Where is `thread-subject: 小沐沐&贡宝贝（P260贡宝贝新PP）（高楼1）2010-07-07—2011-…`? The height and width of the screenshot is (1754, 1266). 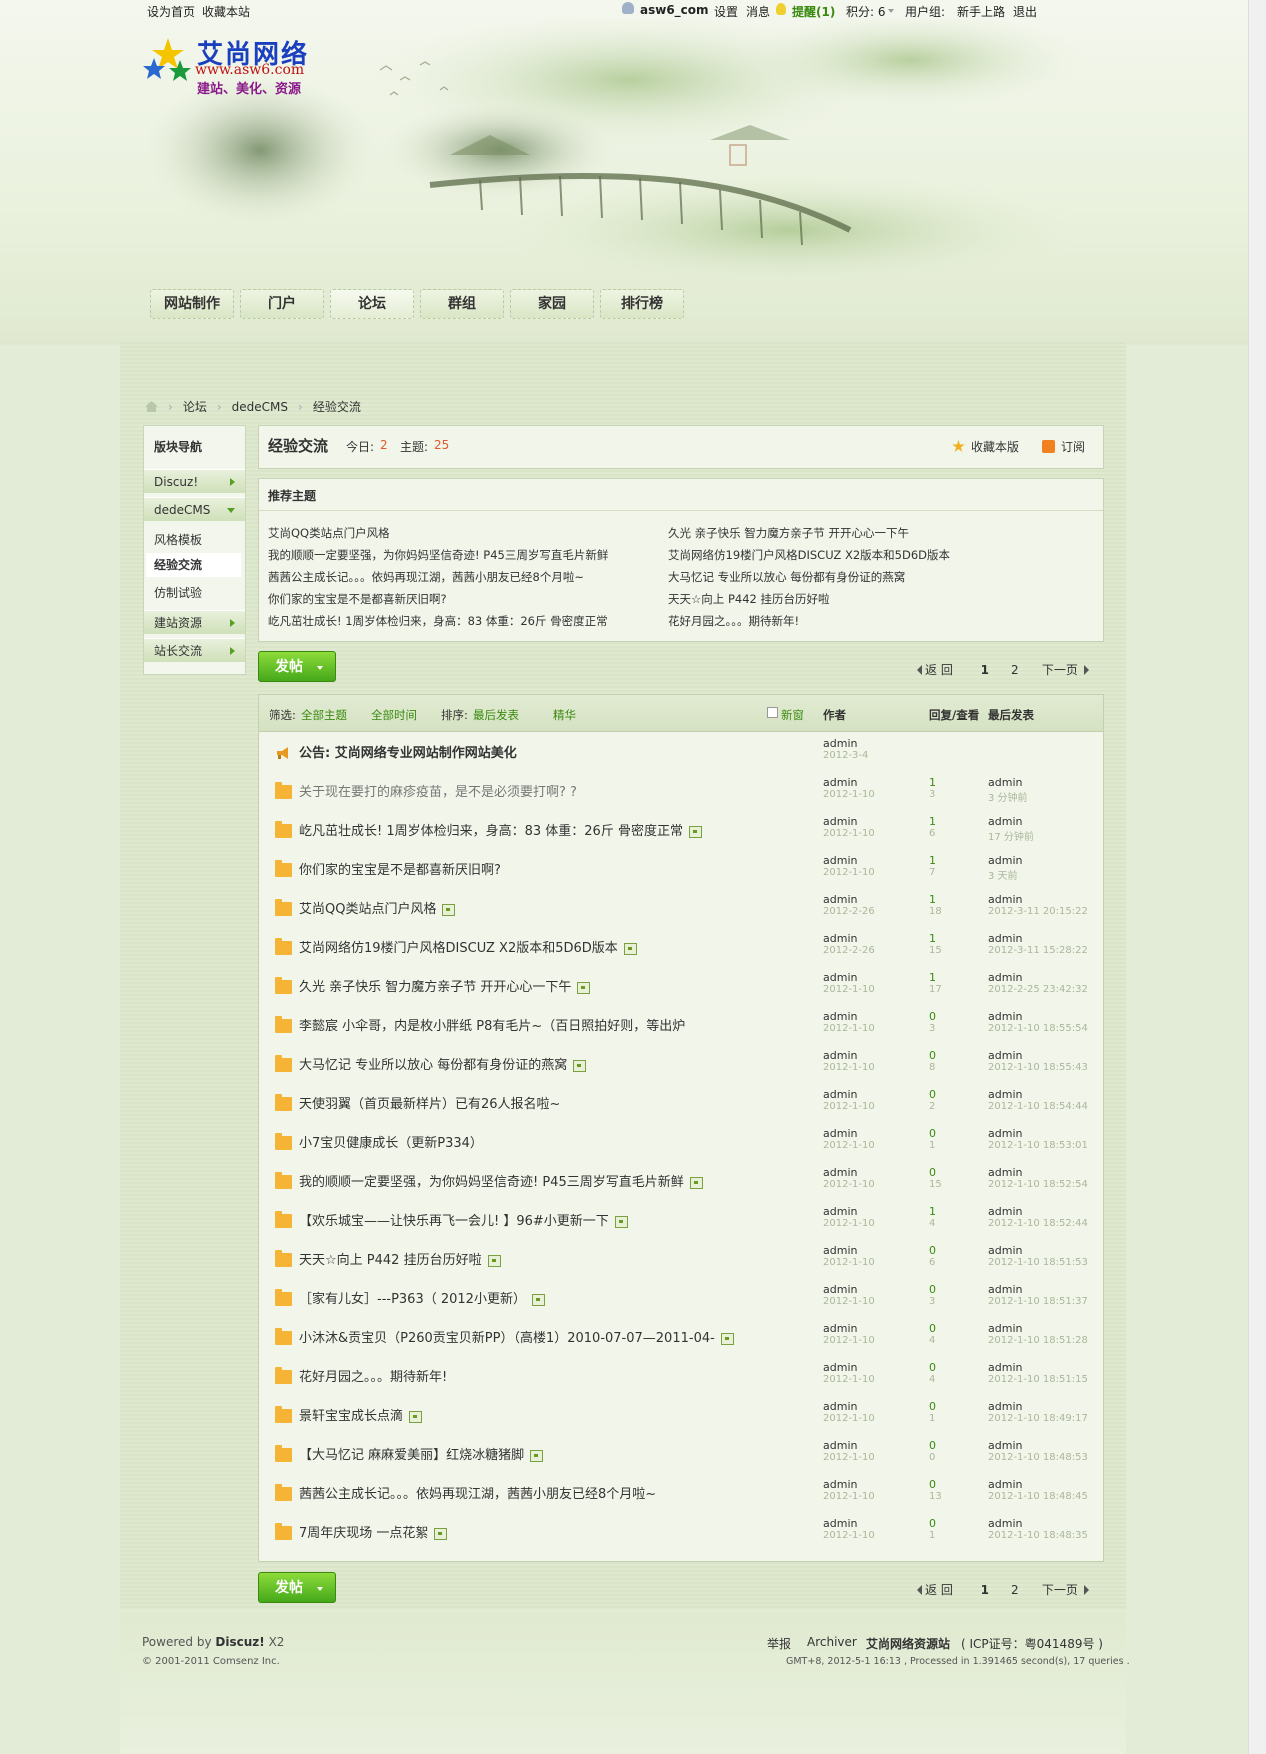 thread-subject: 小沐沐&贡宝贝（P260贡宝贝新PP）（高楼1）2010-07-07—2011-… is located at coordinates (516, 1336).